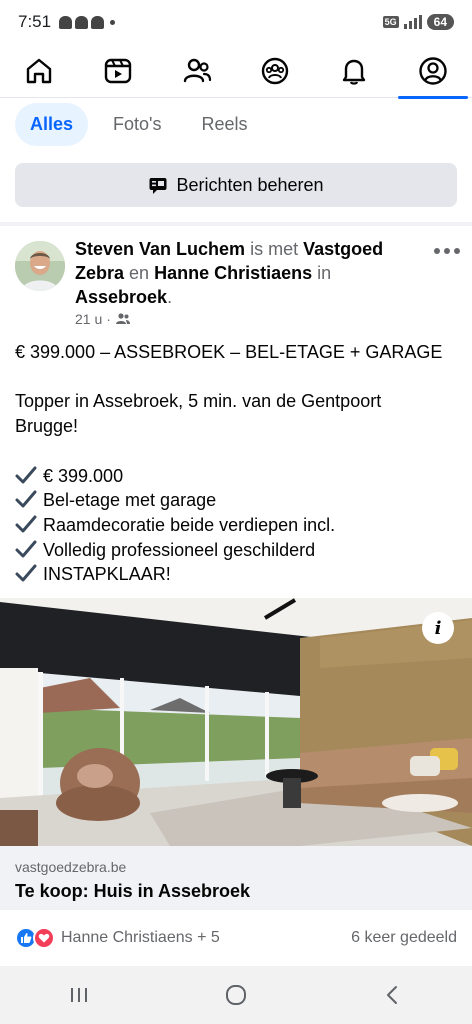  I want to click on check-item: Raamdecoratie beide verdiepen incl., so click(237, 525).